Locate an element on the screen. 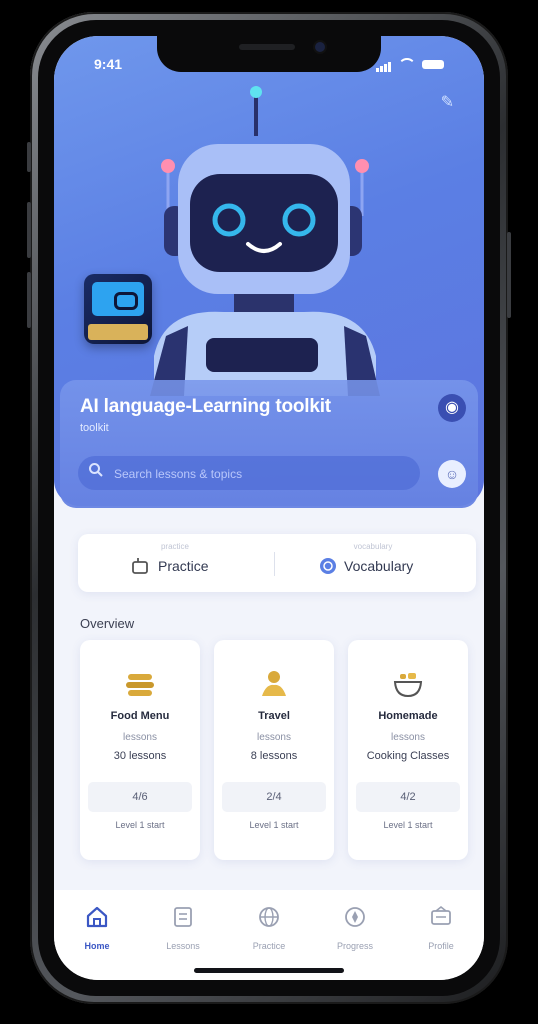 The height and width of the screenshot is (1024, 538). tab-vocabulary: vocabulary Vocabulary is located at coordinates (373, 563).